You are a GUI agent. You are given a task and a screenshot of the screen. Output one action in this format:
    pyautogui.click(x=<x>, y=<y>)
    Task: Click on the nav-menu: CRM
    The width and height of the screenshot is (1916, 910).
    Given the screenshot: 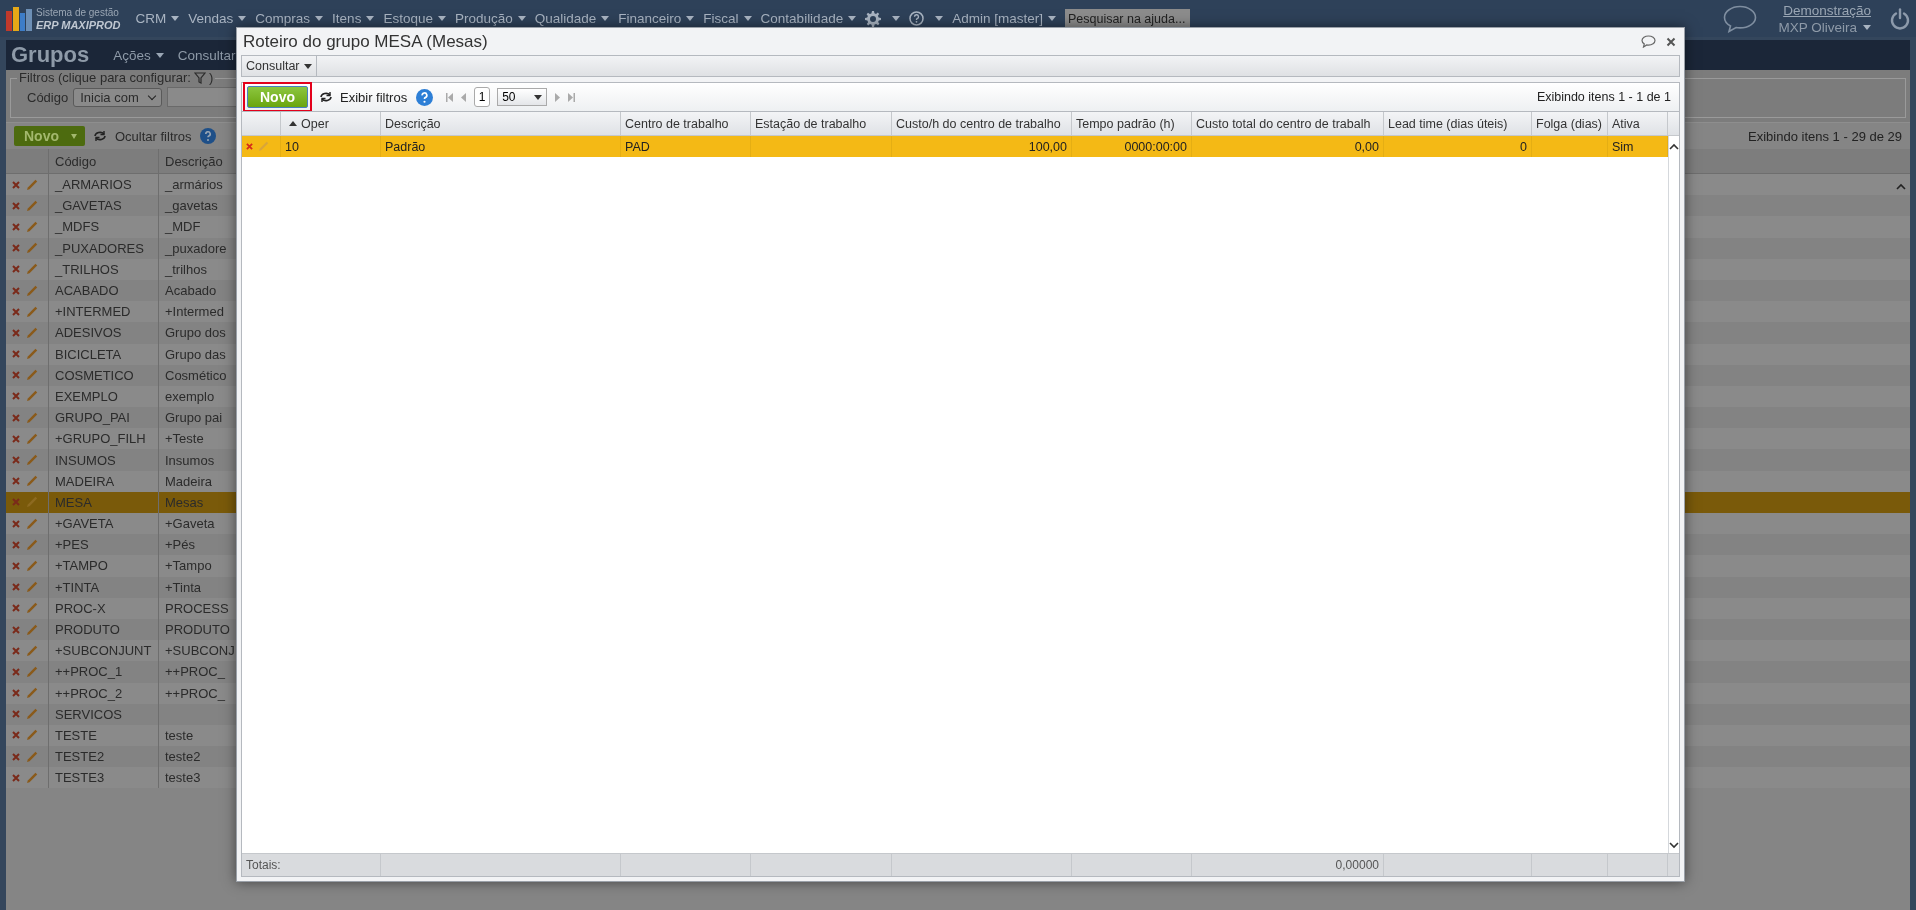 What is the action you would take?
    pyautogui.click(x=151, y=18)
    